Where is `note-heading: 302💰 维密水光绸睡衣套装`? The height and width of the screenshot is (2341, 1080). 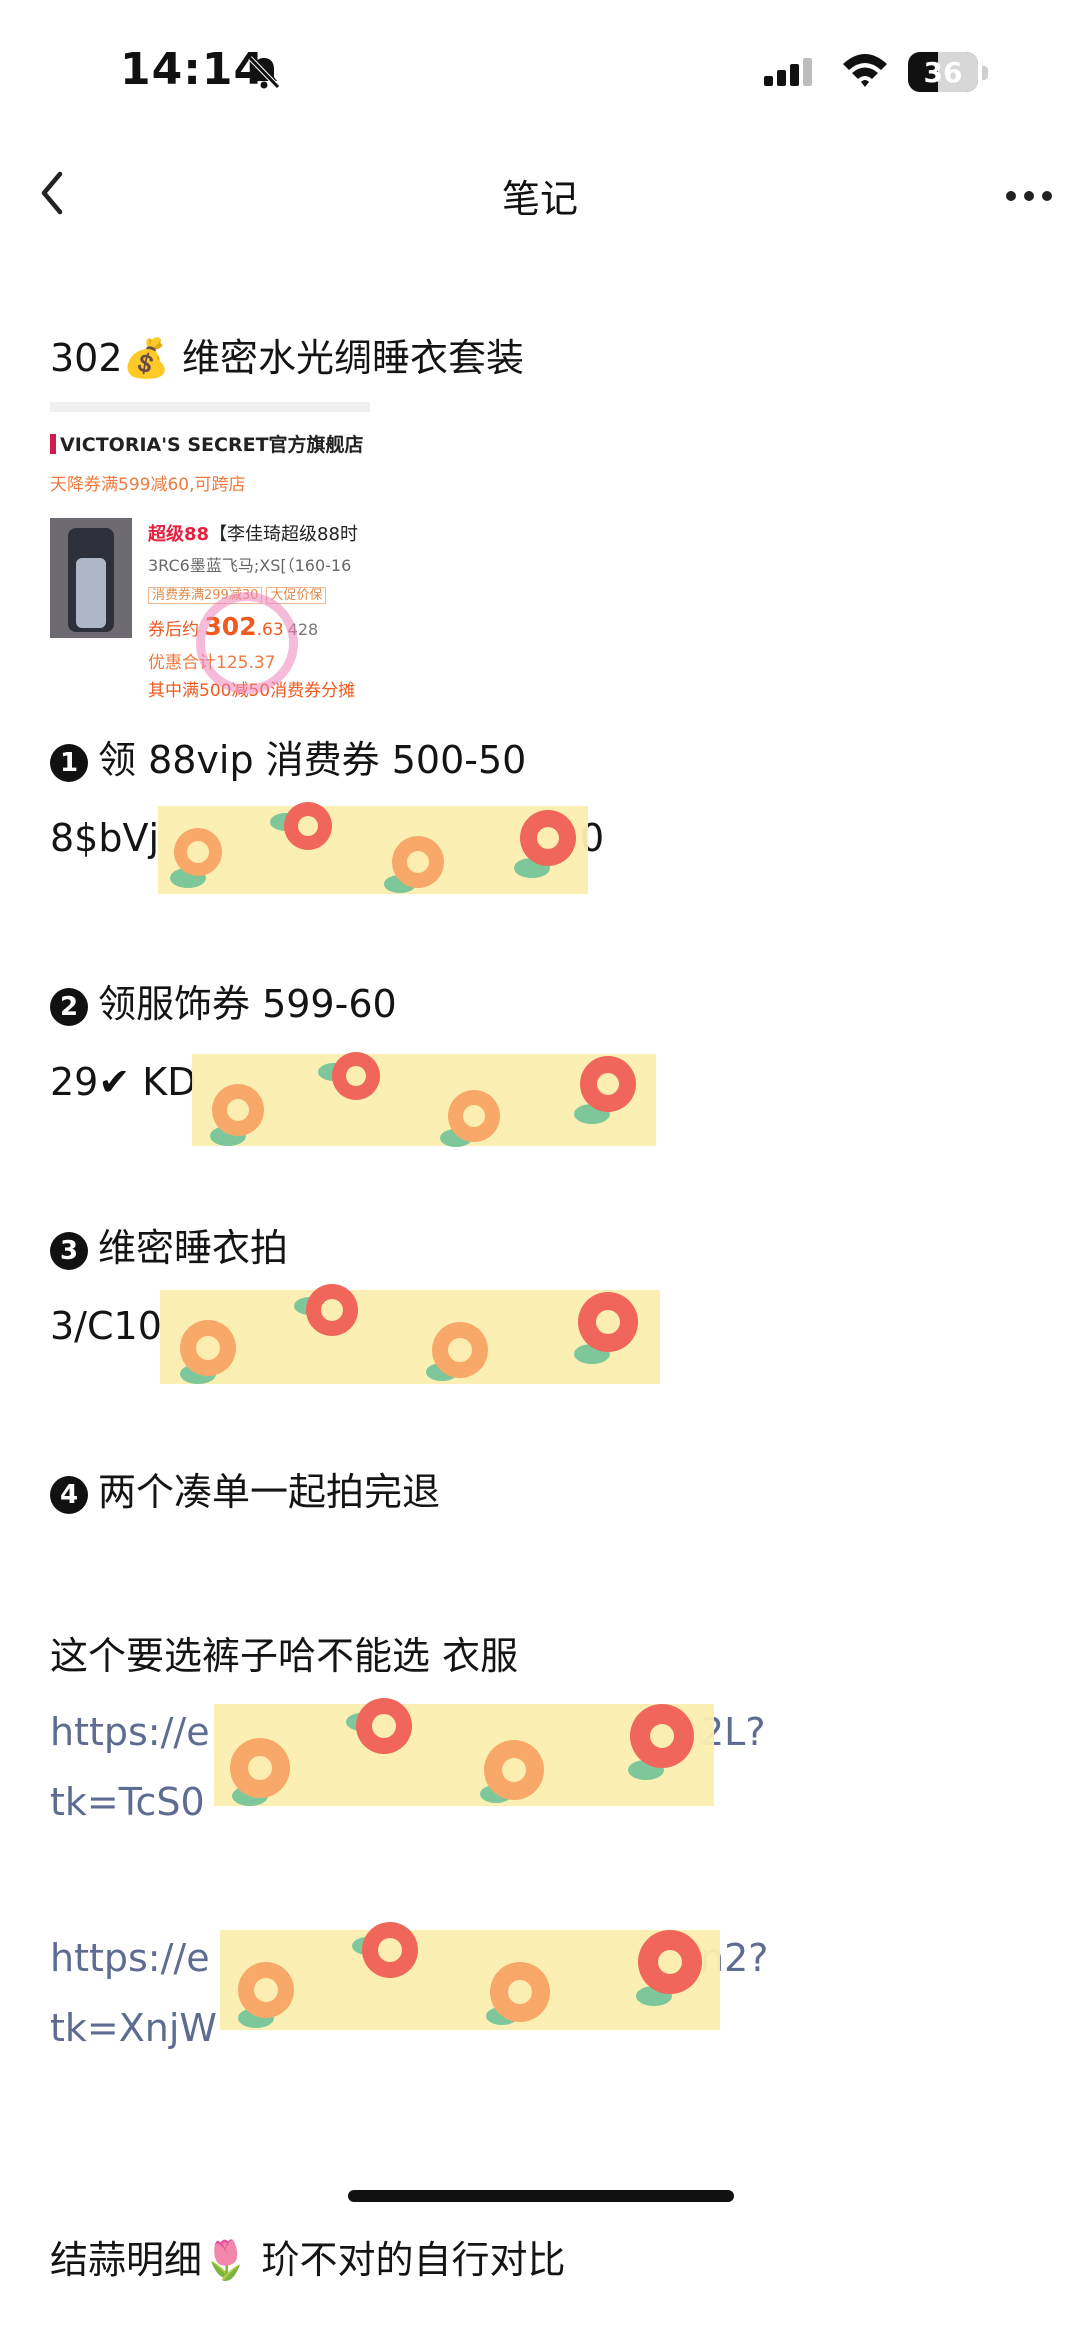
note-heading: 302💰 维密水光绸睡衣套装 is located at coordinates (287, 358).